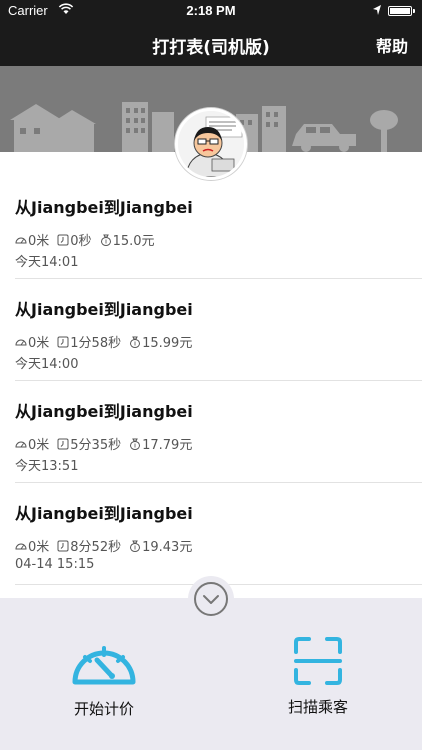 Image resolution: width=422 pixels, height=750 pixels. I want to click on status-time: 2:18 PM, so click(211, 10).